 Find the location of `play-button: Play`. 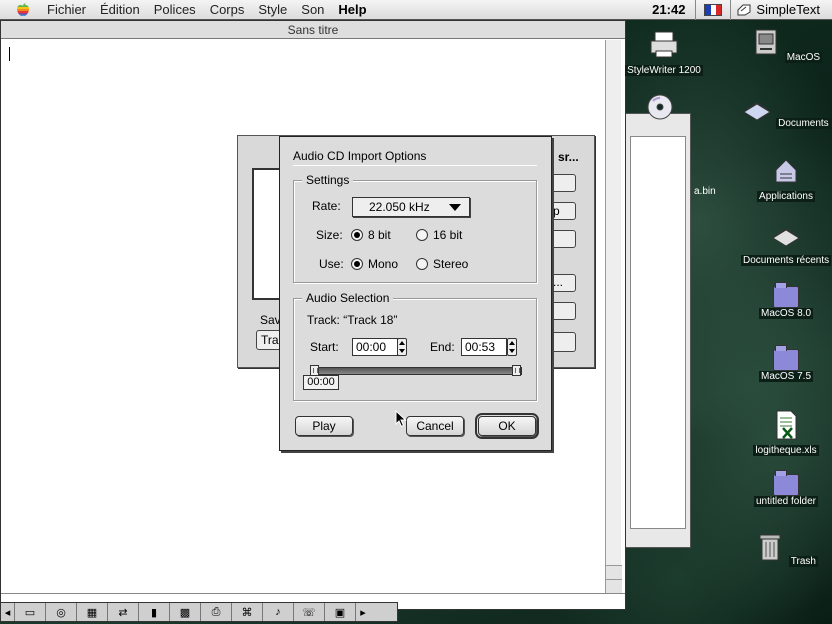

play-button: Play is located at coordinates (324, 426).